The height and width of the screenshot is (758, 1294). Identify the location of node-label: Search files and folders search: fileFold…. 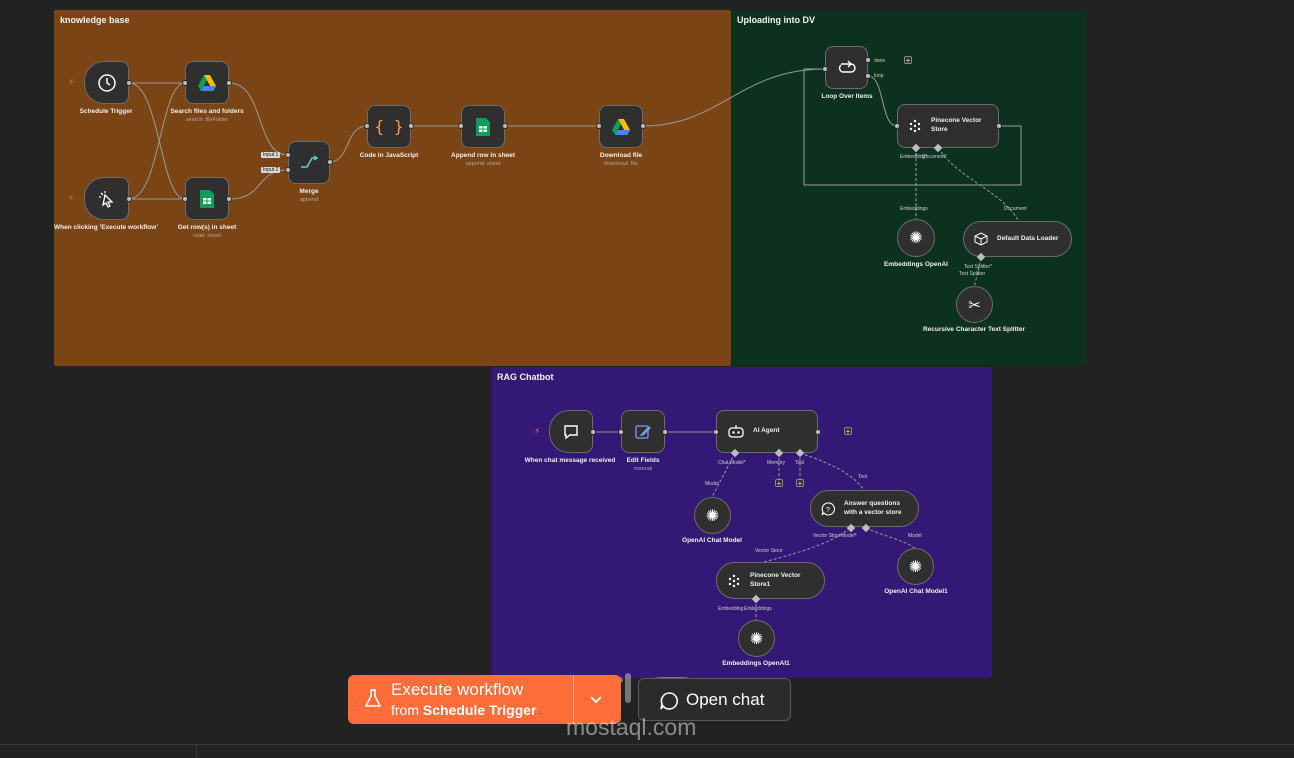
(207, 116).